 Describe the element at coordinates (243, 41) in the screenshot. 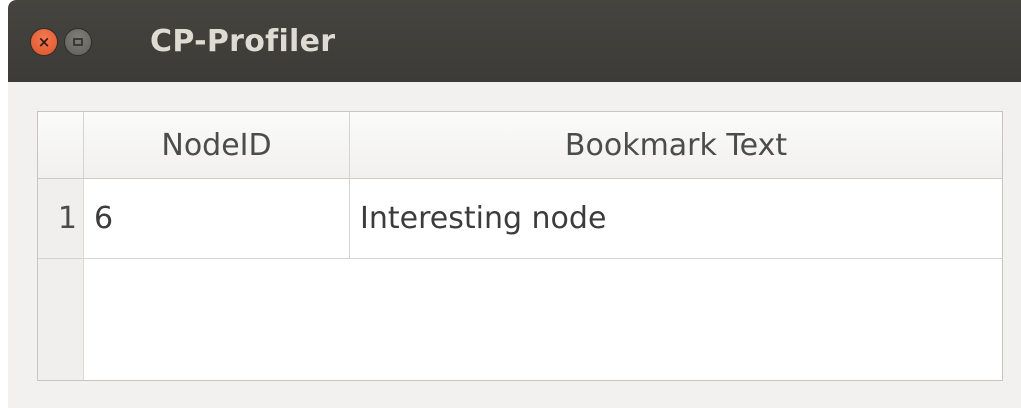

I see `window-title: CP-Profiler` at that location.